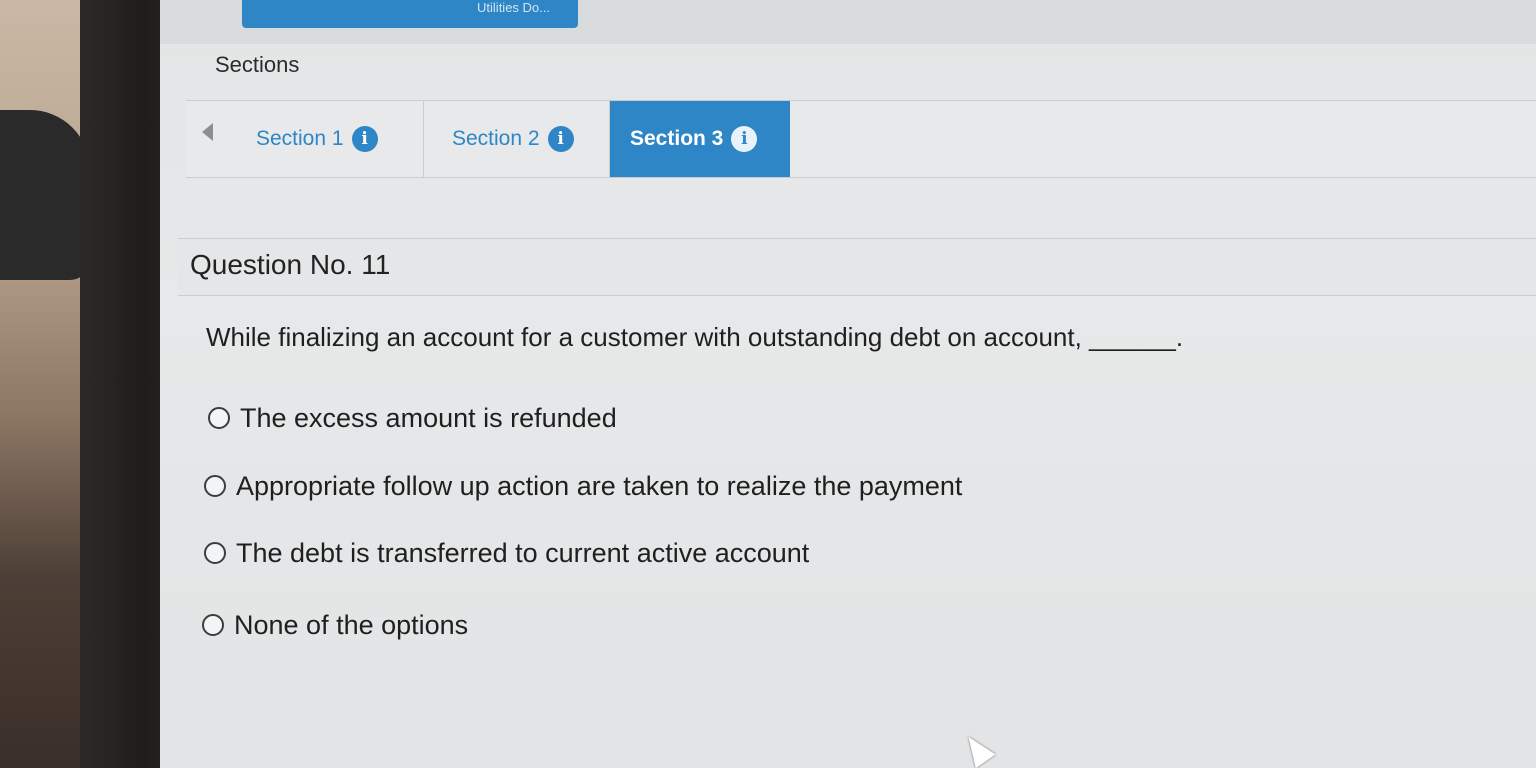 This screenshot has width=1536, height=768. Describe the element at coordinates (857, 267) in the screenshot. I see `question-header: Question No. 11` at that location.